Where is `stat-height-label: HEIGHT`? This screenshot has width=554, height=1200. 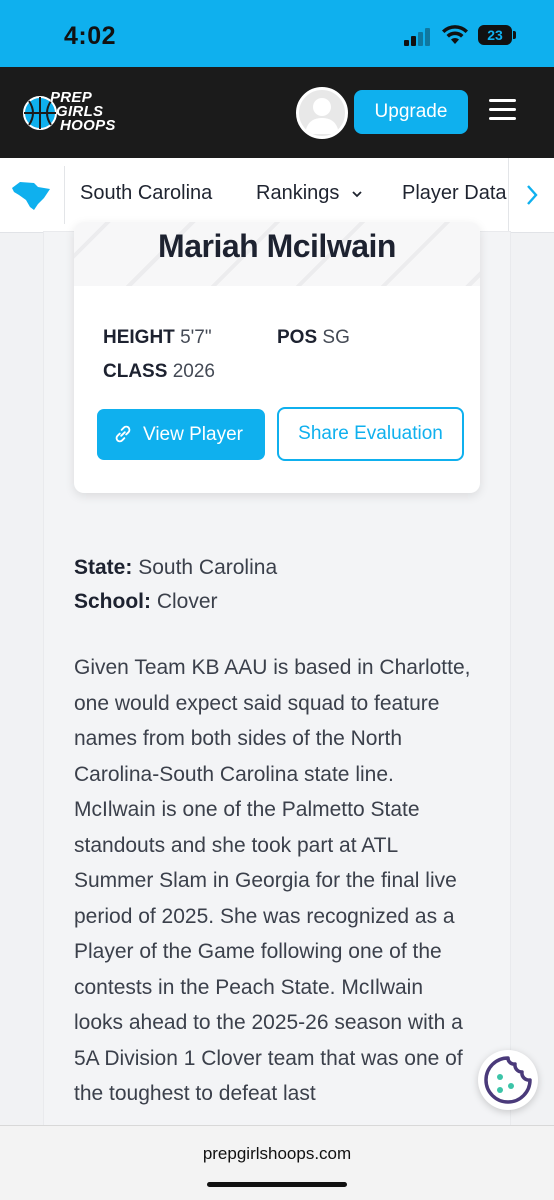 stat-height-label: HEIGHT is located at coordinates (139, 337).